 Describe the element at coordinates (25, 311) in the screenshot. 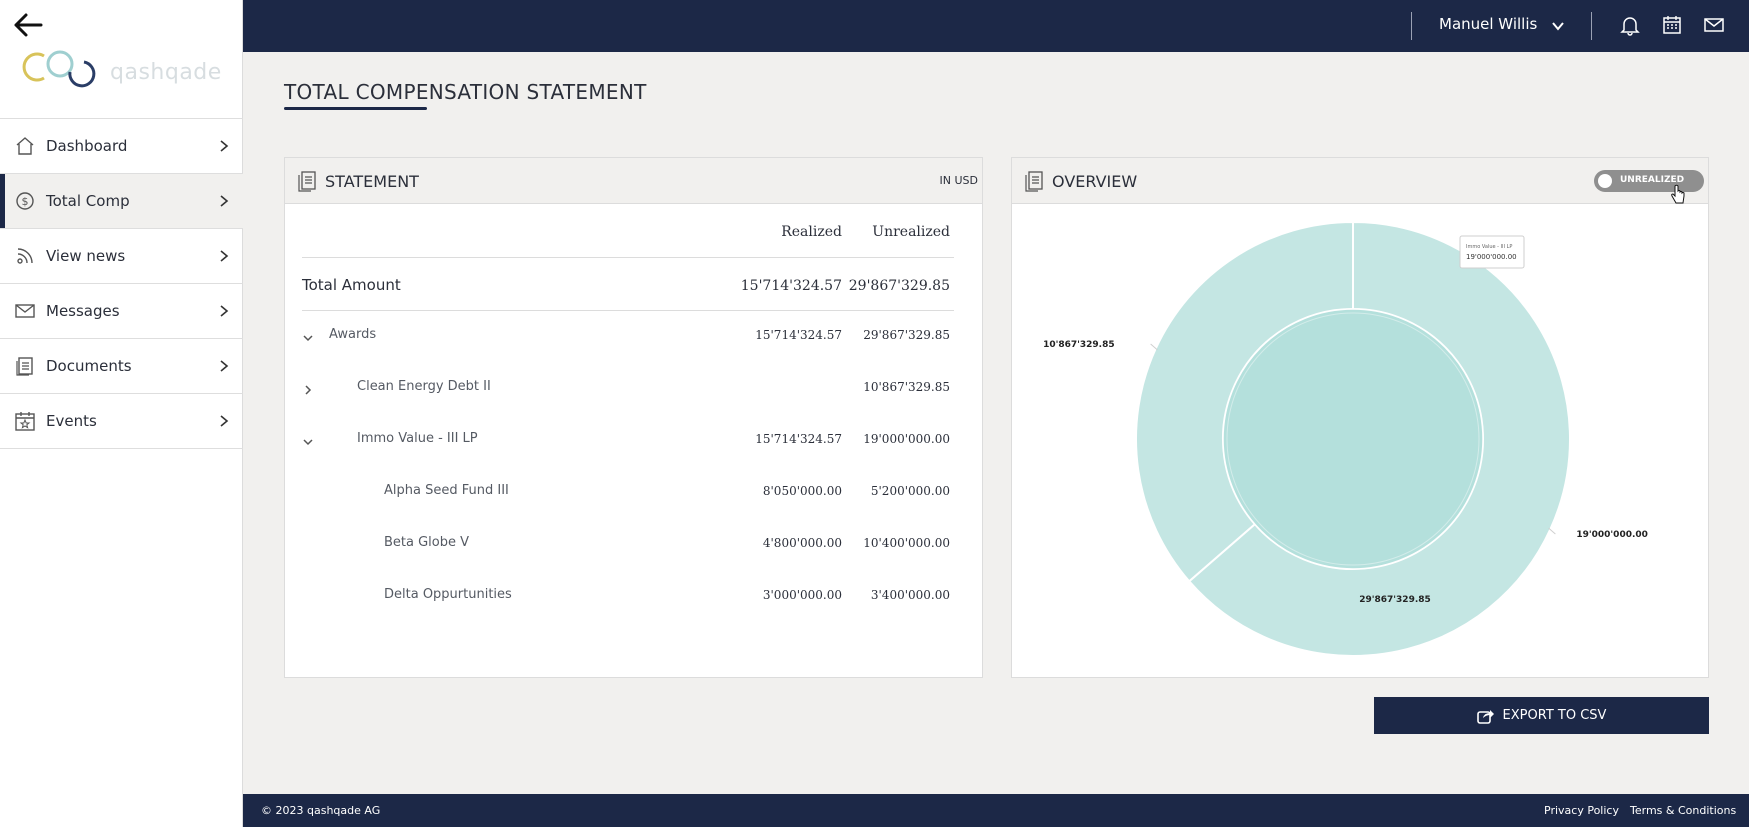

I see `envelope-icon` at that location.